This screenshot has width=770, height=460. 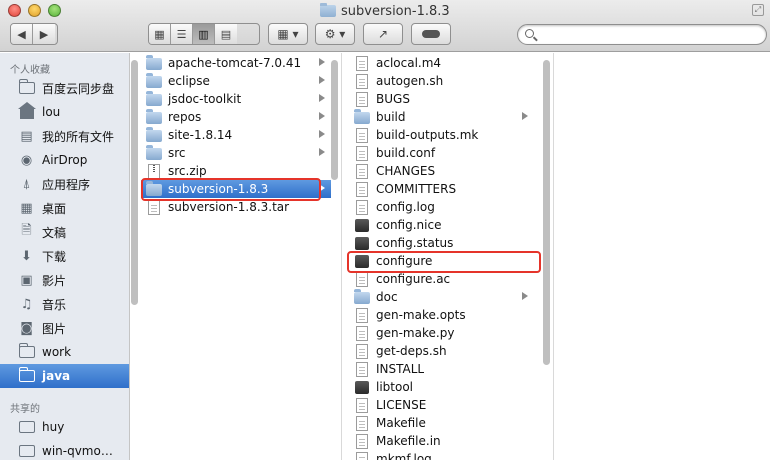 I want to click on sidebar-item-huy: huy, so click(x=64, y=427).